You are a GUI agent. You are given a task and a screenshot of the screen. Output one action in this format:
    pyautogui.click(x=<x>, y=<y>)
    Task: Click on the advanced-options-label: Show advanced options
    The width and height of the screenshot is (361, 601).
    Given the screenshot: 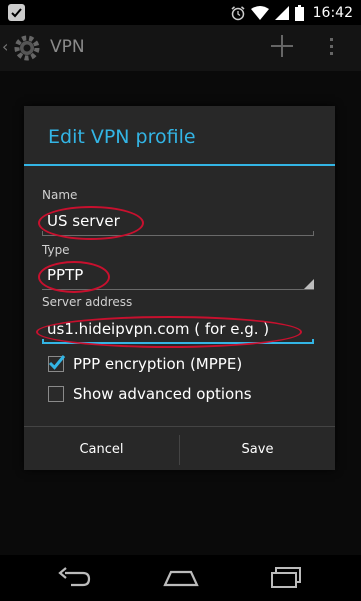 What is the action you would take?
    pyautogui.click(x=162, y=394)
    